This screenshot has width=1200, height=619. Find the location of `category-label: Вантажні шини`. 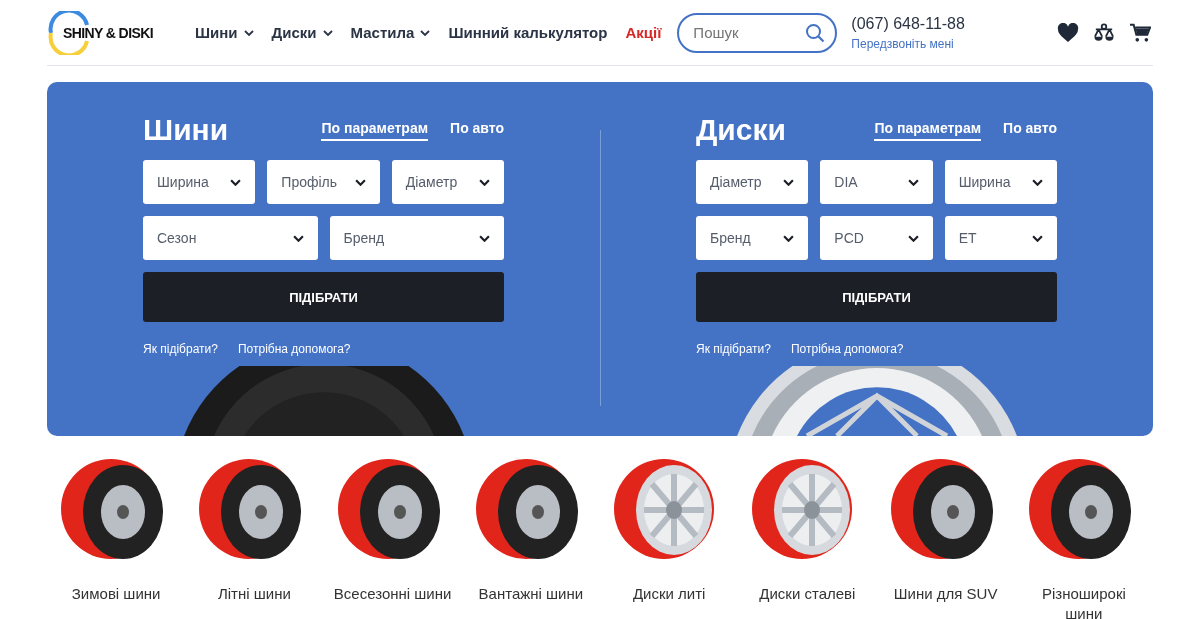

category-label: Вантажні шини is located at coordinates (530, 594).